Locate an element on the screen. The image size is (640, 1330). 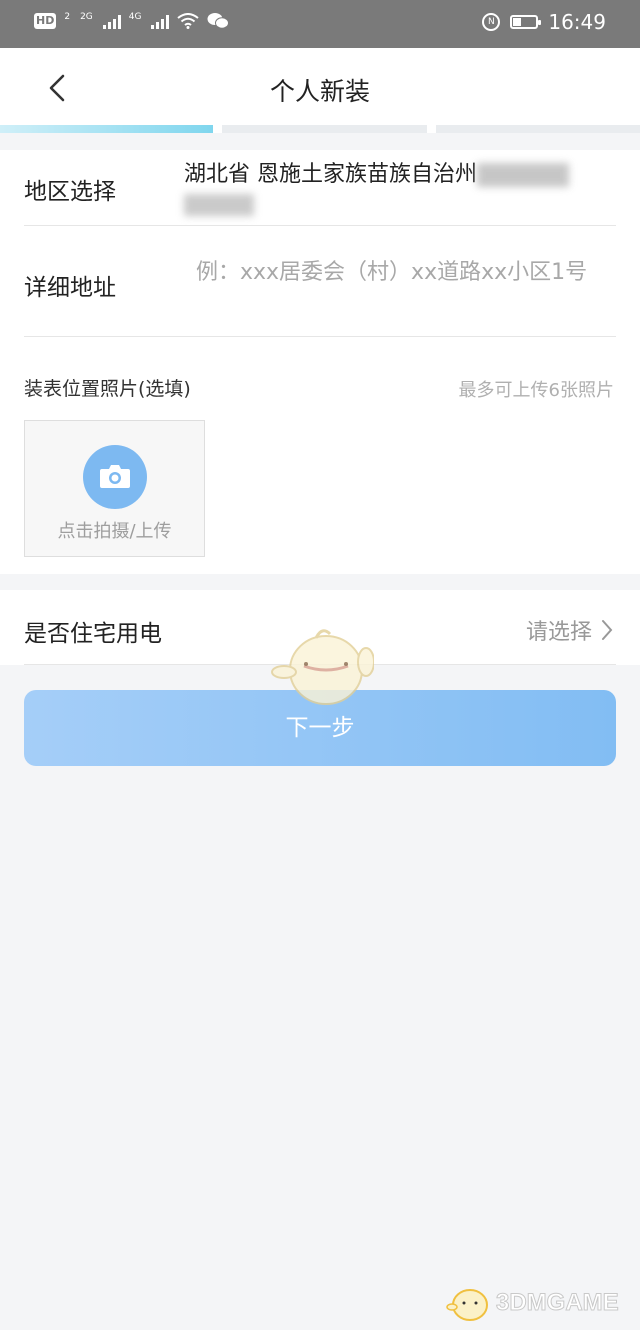
mascot-icon is located at coordinates (467, 1305).